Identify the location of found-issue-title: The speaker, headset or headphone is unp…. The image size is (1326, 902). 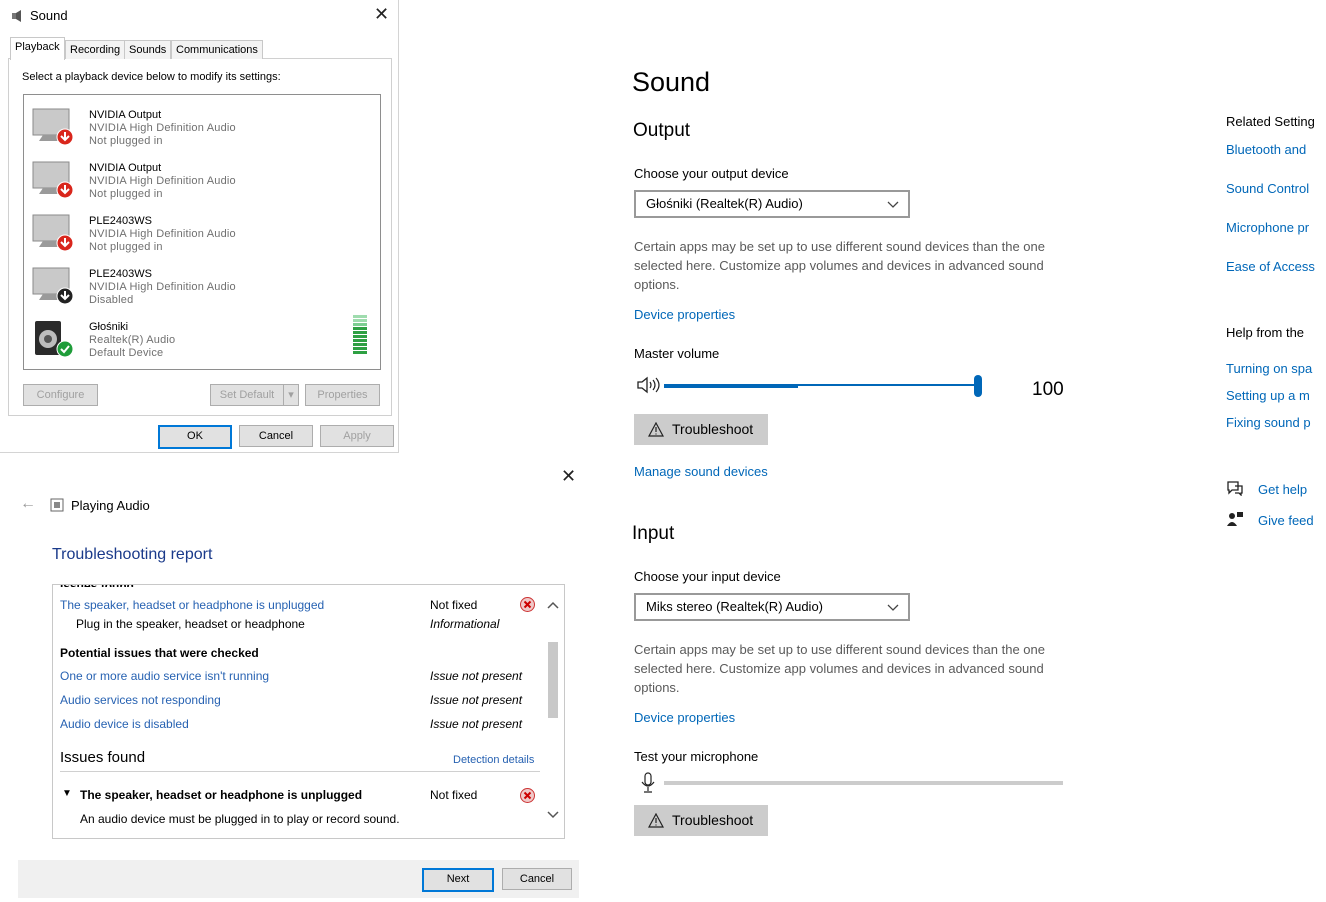
(221, 795).